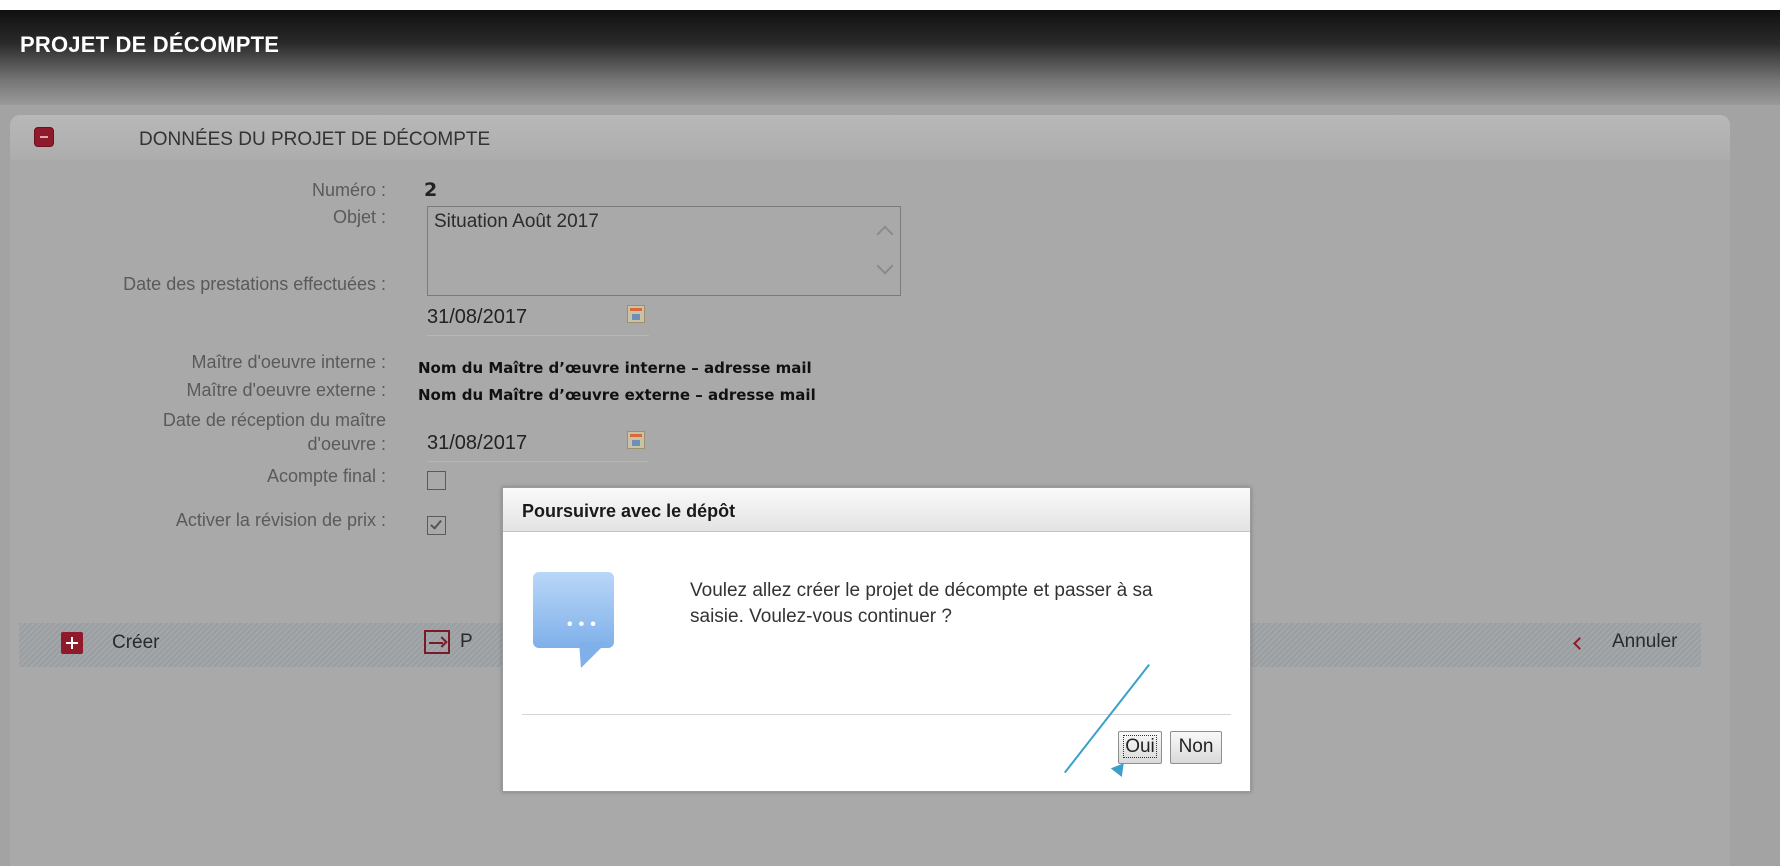  What do you see at coordinates (72, 643) in the screenshot?
I see `plus-icon` at bounding box center [72, 643].